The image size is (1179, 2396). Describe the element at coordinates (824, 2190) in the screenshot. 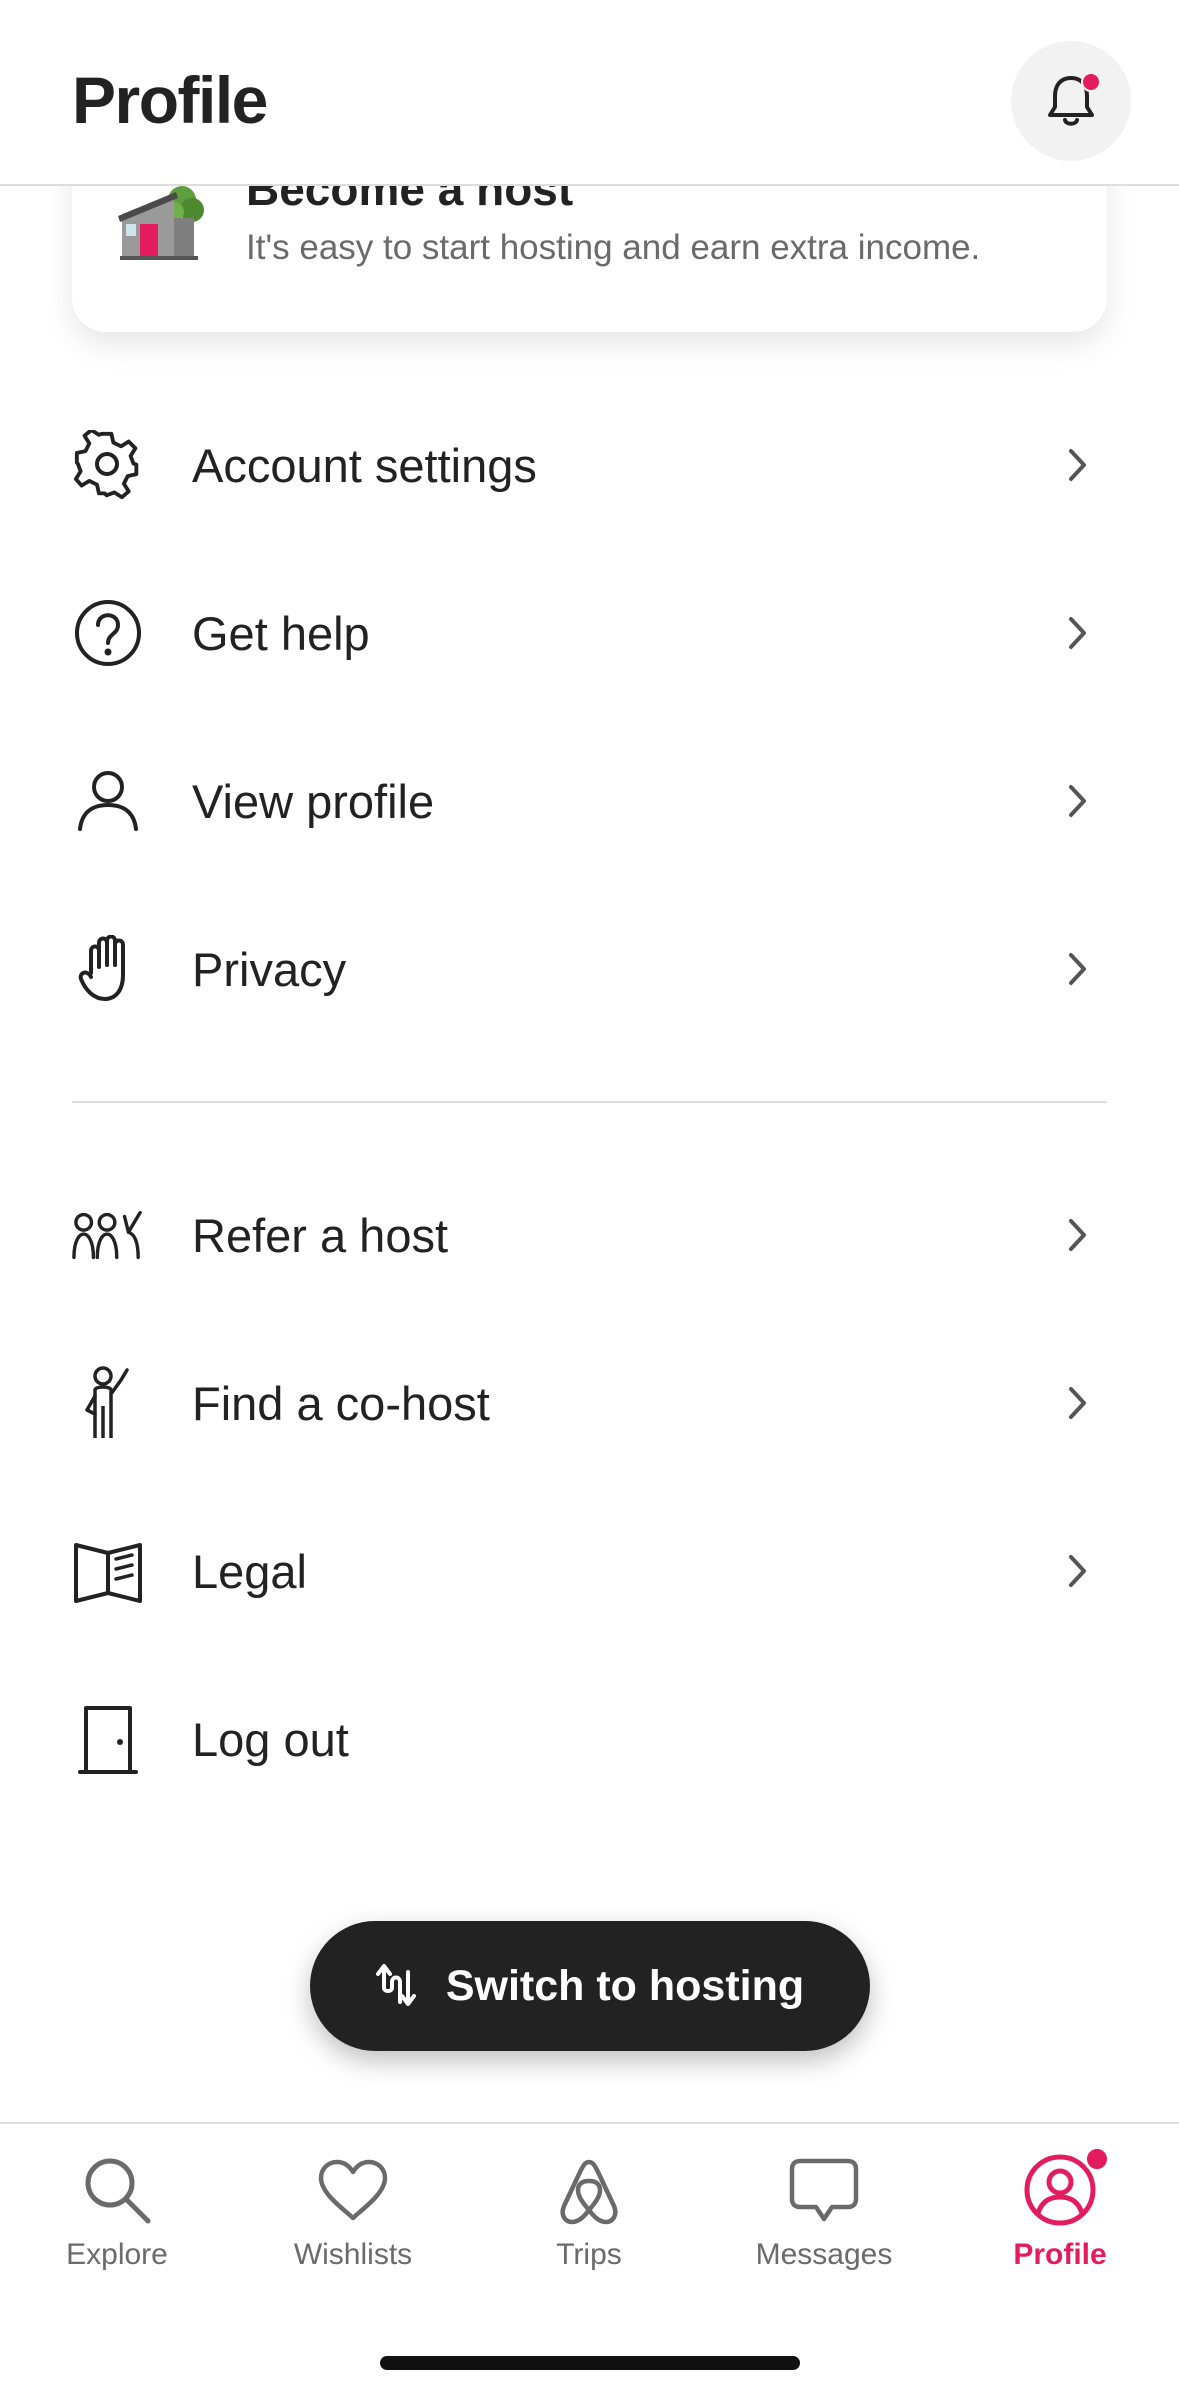

I see `message-bubble-icon` at that location.